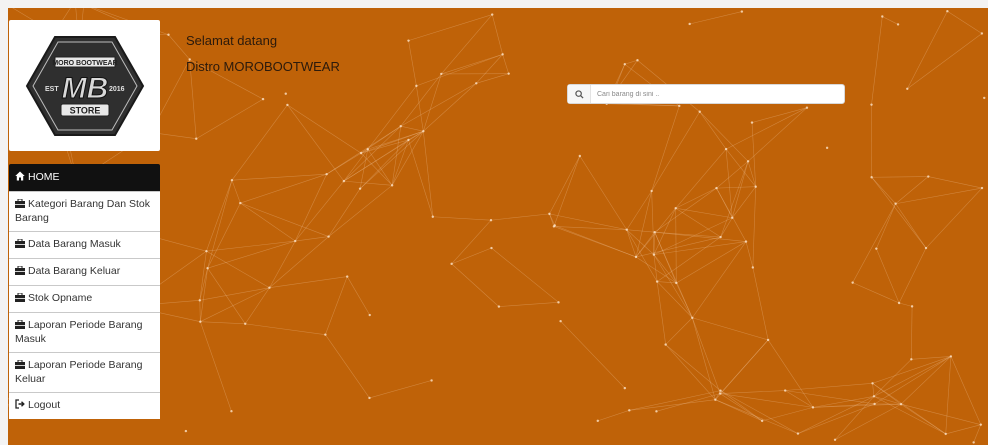  I want to click on sidebar-item-label: Laporan Periode Barang Masuk, so click(79, 332).